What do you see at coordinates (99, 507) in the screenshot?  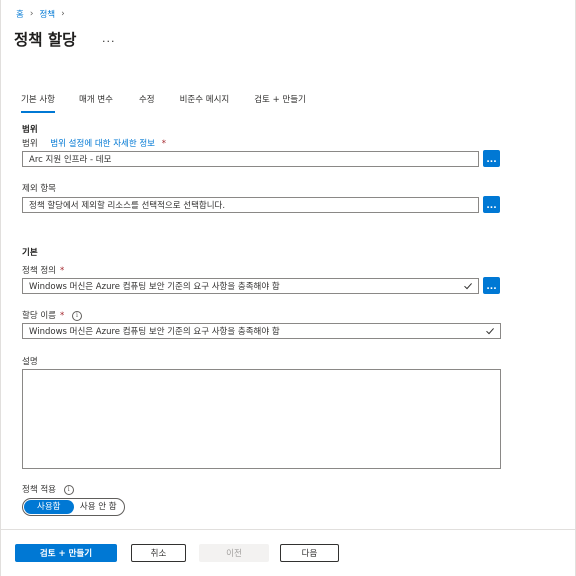 I see `enforcement-option-disabled: 사용 안 함` at bounding box center [99, 507].